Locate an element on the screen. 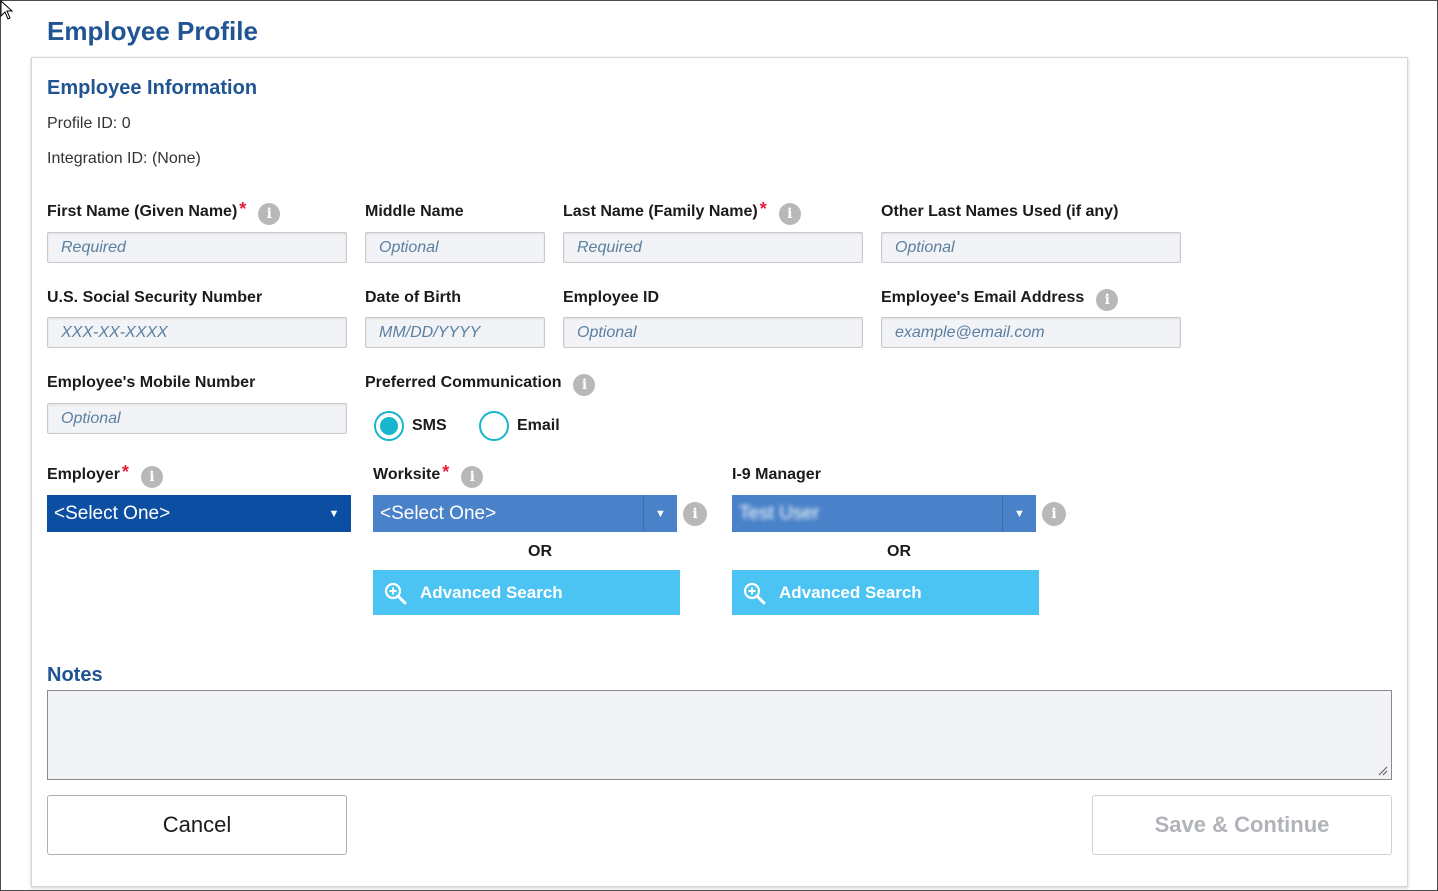 Image resolution: width=1438 pixels, height=891 pixels. other-last-names-label: Other Last Names Used (if any) is located at coordinates (999, 212).